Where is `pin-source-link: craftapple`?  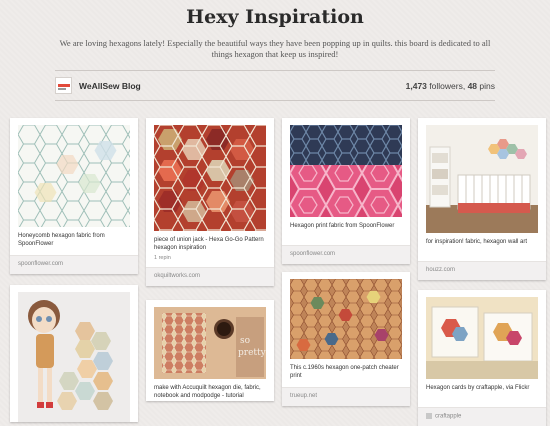
pin-source-link: craftapple is located at coordinates (448, 417).